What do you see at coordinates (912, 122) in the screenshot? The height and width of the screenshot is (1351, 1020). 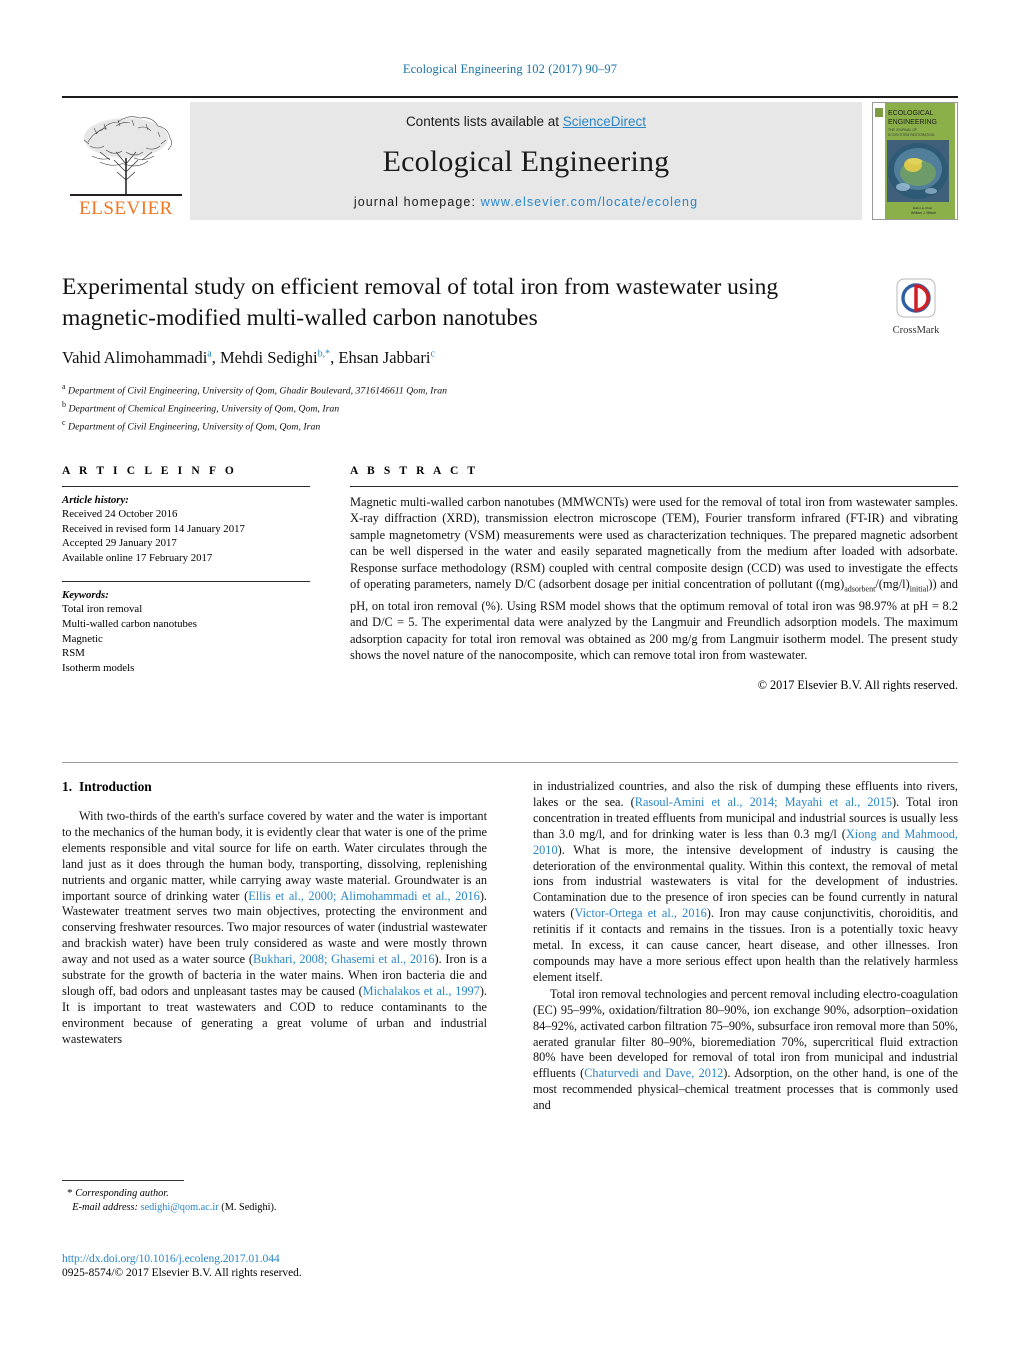 I see `svg-text: ENGINEERING` at bounding box center [912, 122].